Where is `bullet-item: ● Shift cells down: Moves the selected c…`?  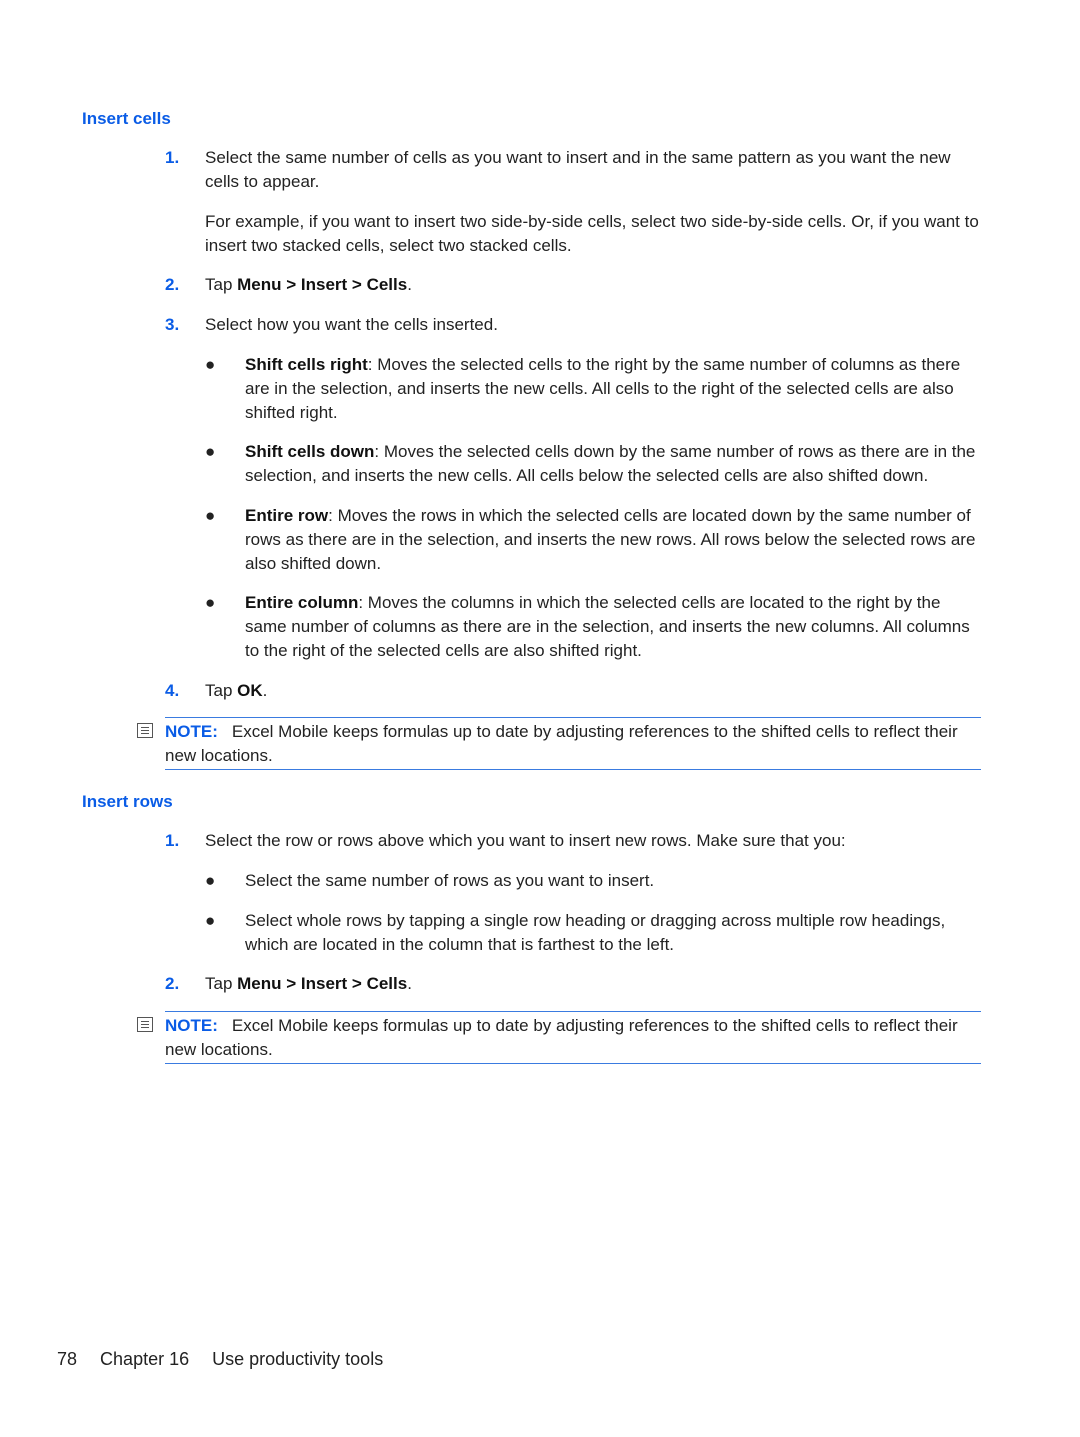 bullet-item: ● Shift cells down: Moves the selected c… is located at coordinates (595, 464).